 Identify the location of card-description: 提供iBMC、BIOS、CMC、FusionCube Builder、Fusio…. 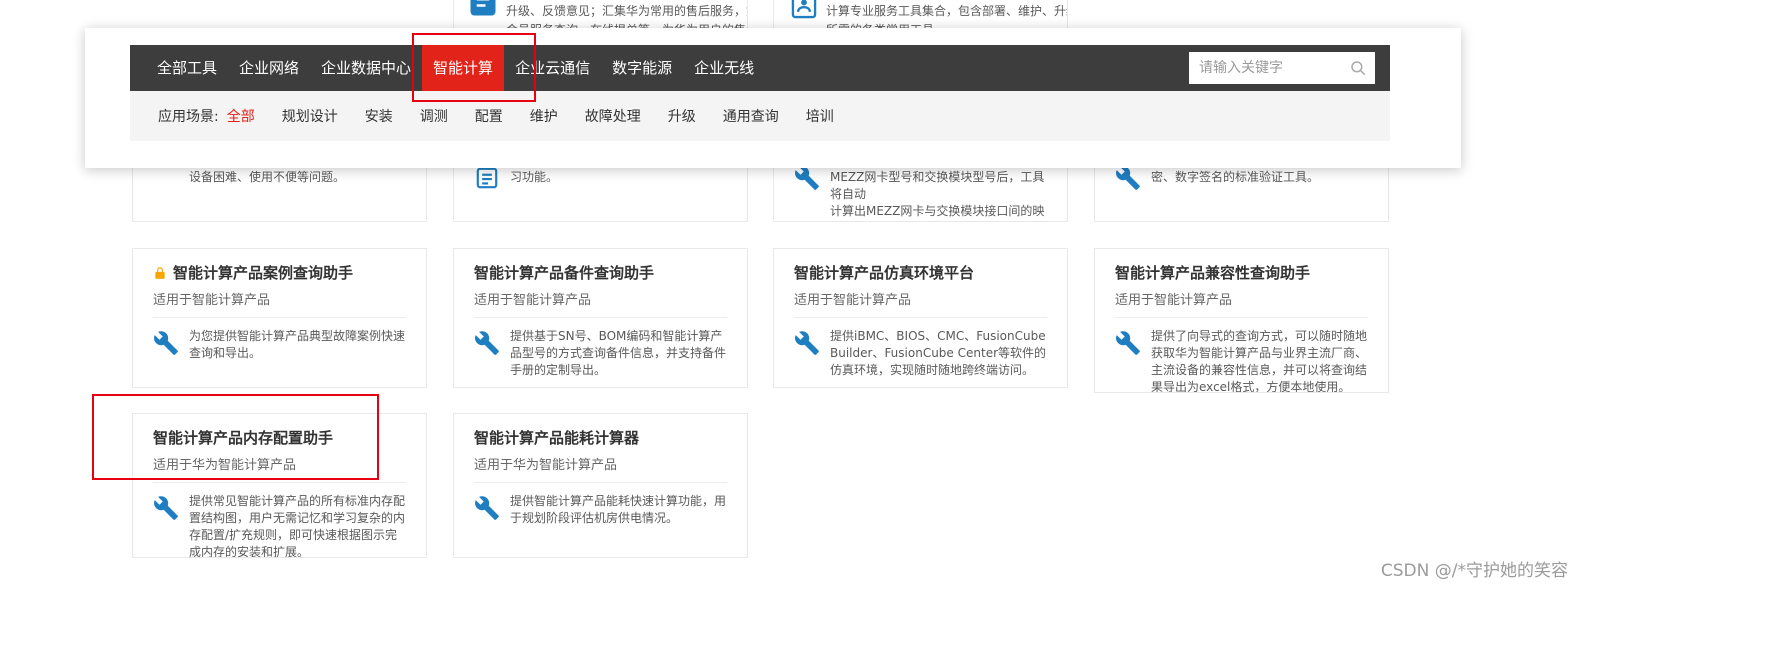
(938, 353).